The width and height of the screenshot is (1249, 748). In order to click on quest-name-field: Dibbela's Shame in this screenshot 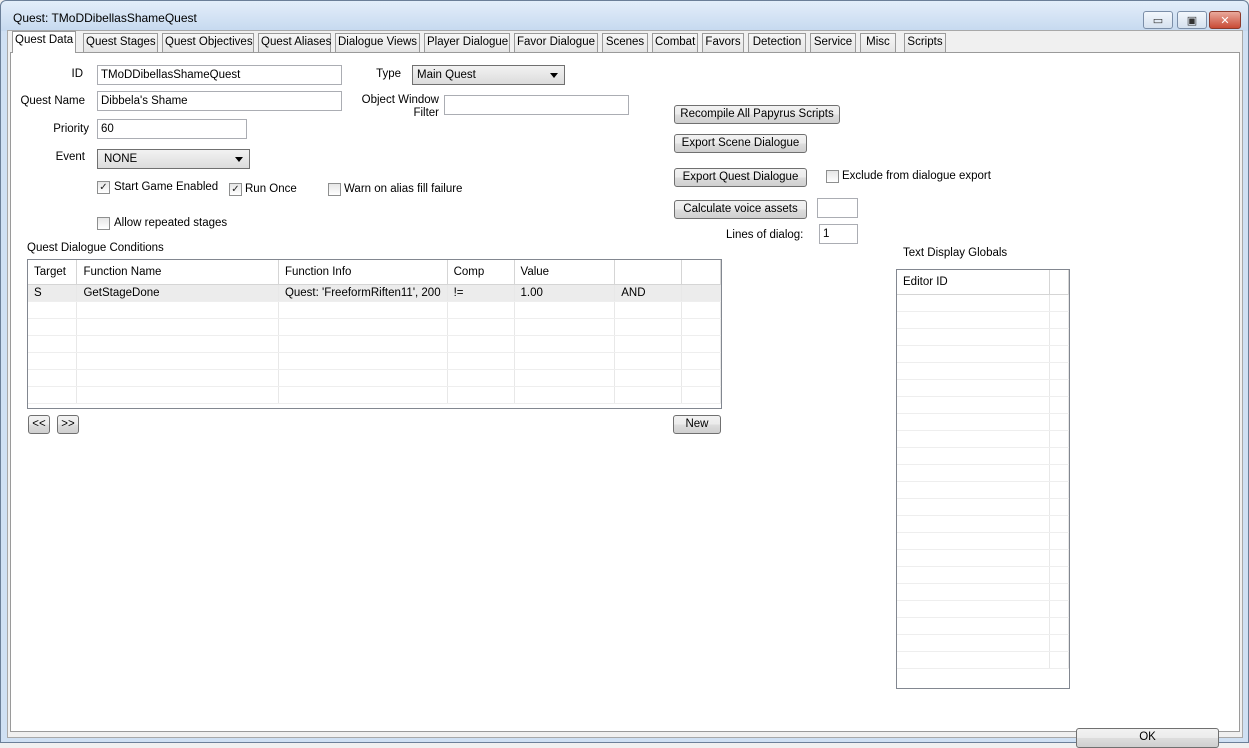, I will do `click(219, 101)`.